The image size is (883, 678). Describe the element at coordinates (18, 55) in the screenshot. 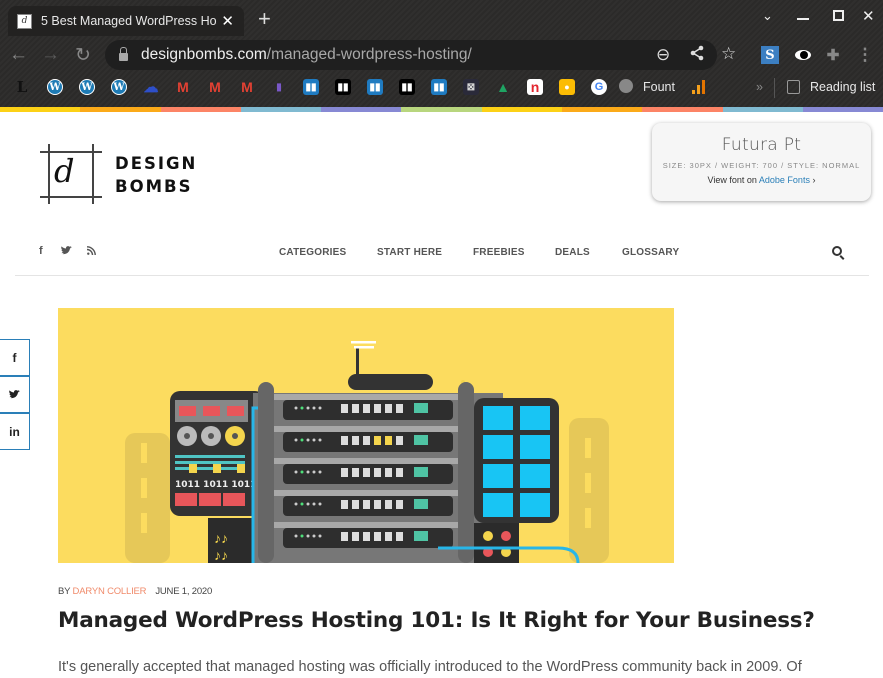

I see `back-button: ←` at that location.